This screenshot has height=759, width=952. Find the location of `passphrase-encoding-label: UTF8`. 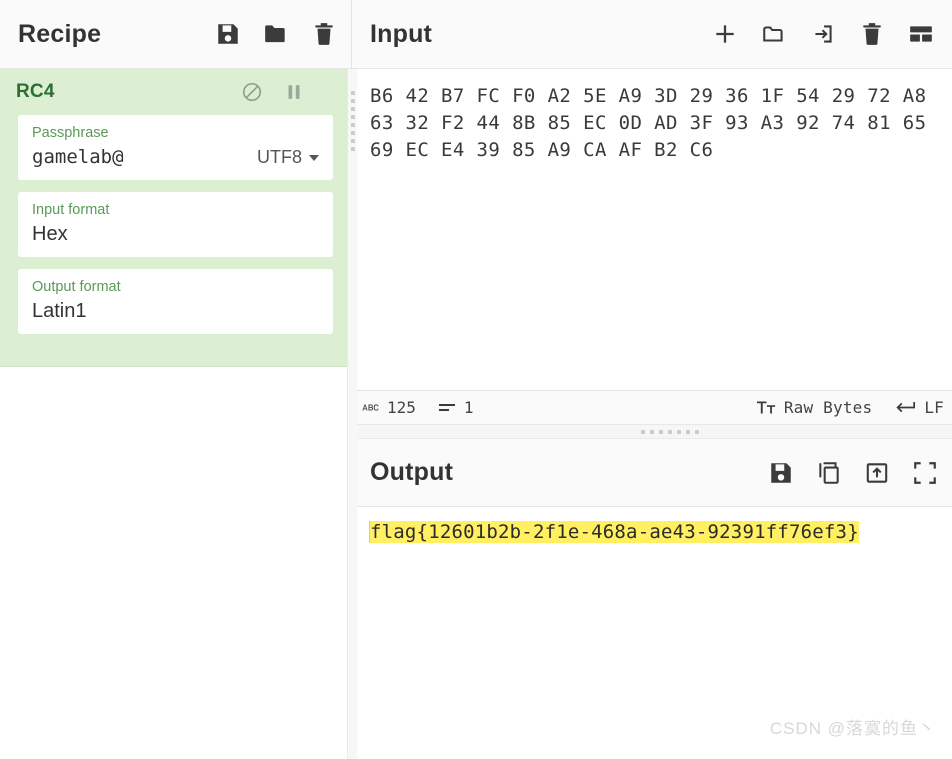

passphrase-encoding-label: UTF8 is located at coordinates (279, 157).